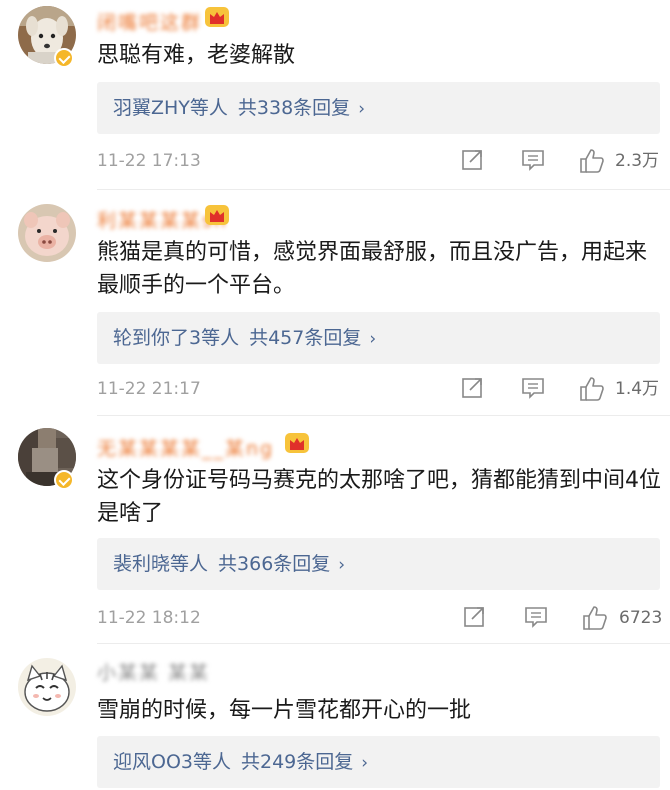 The height and width of the screenshot is (790, 670). I want to click on like-count: 1.4万, so click(637, 389).